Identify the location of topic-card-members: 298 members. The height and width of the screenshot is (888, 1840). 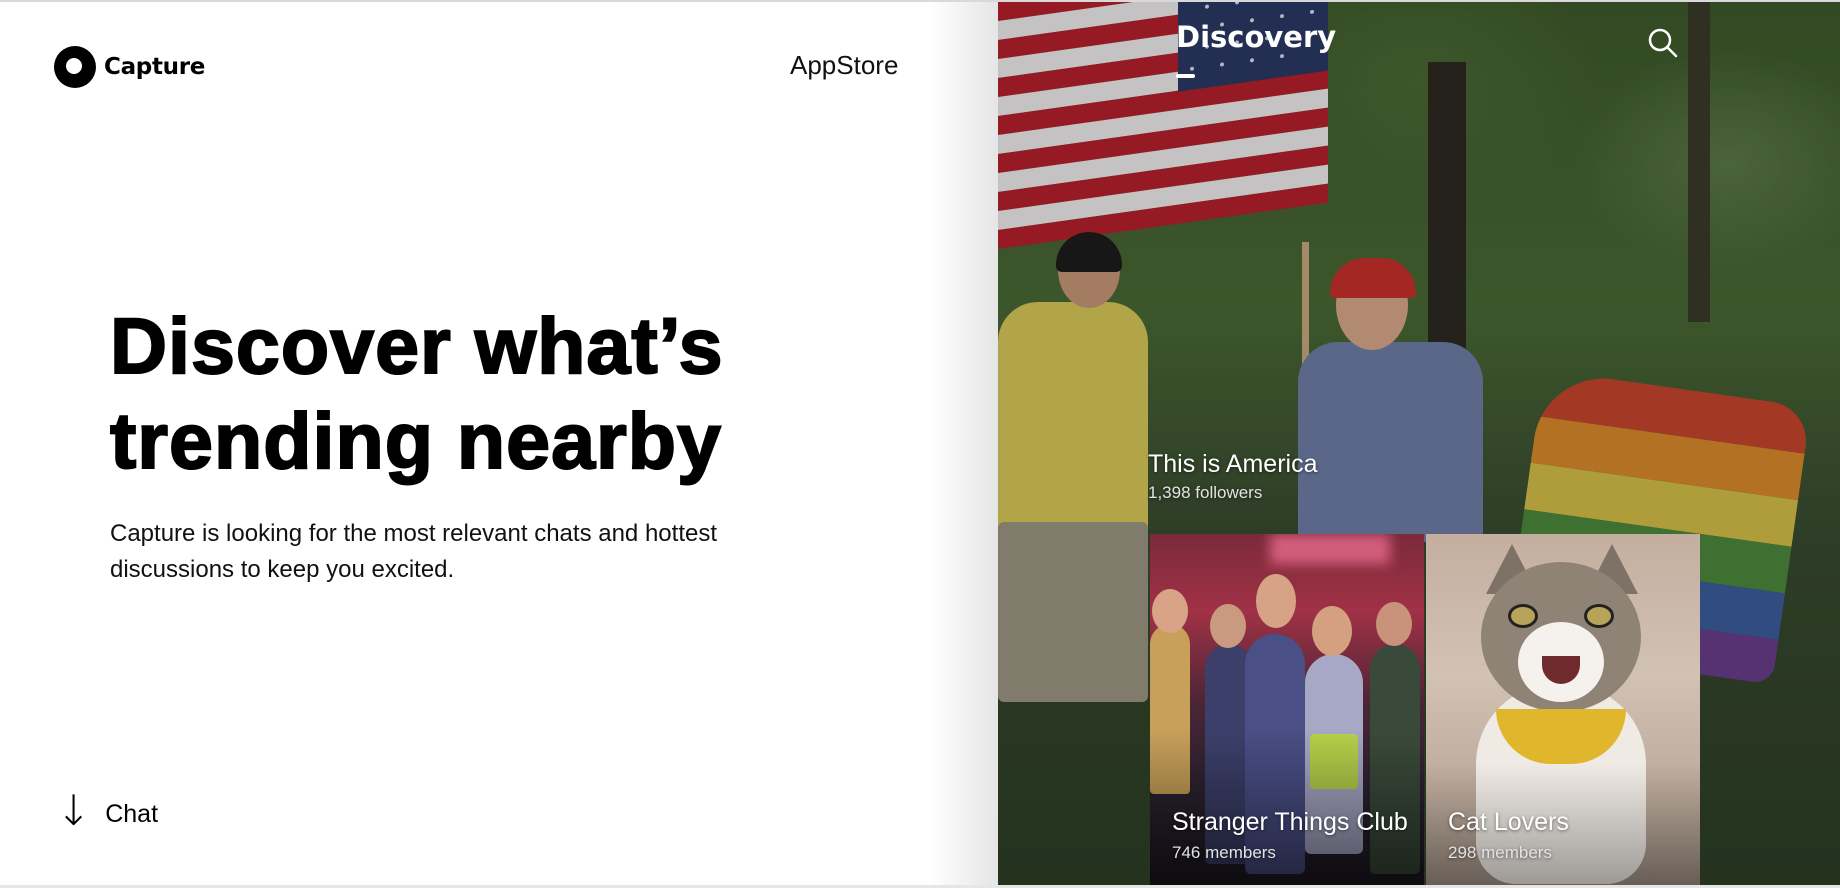
(1500, 852).